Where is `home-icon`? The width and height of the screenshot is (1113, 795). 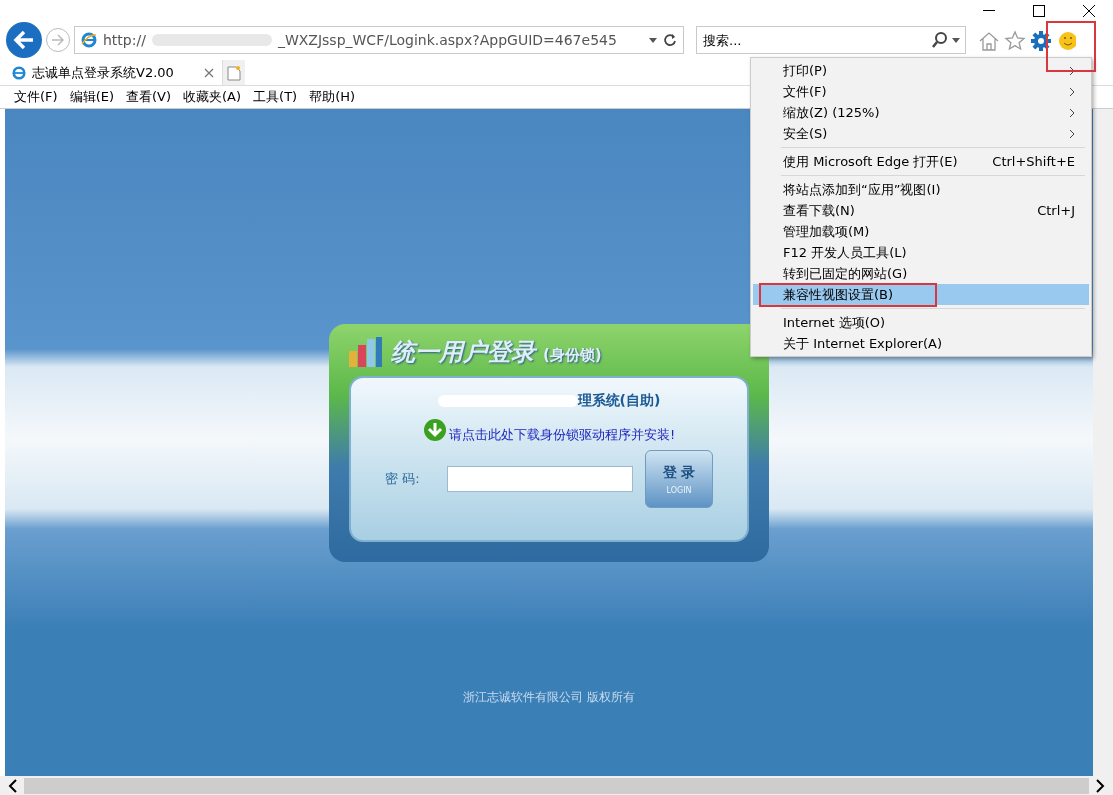
home-icon is located at coordinates (989, 41).